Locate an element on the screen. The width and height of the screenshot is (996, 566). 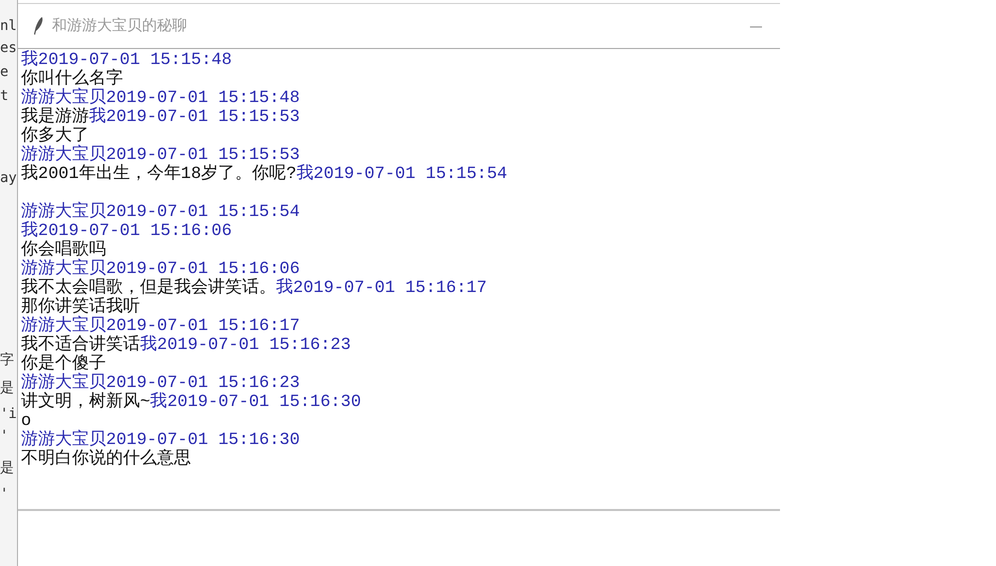
message-text: 你叫什么名字 is located at coordinates (72, 79).